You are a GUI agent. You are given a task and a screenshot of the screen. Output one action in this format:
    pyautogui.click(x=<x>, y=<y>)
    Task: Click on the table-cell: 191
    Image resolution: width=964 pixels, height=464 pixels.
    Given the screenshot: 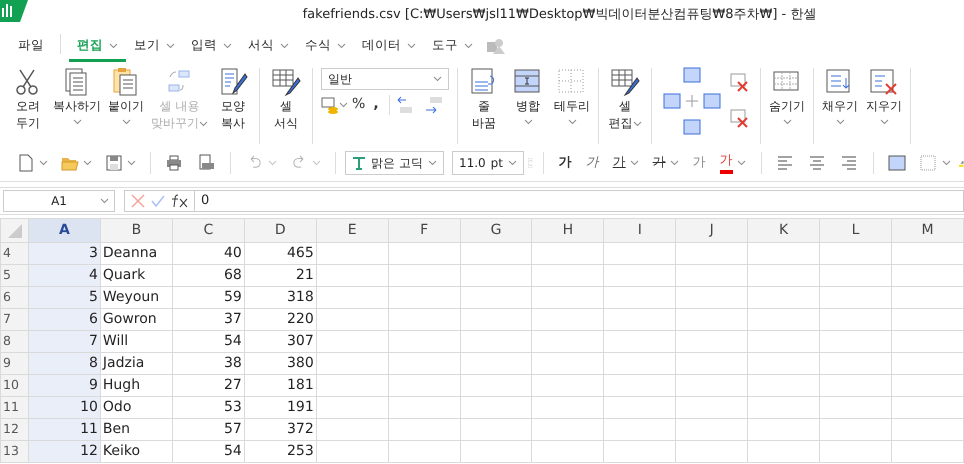 What is the action you would take?
    pyautogui.click(x=280, y=407)
    